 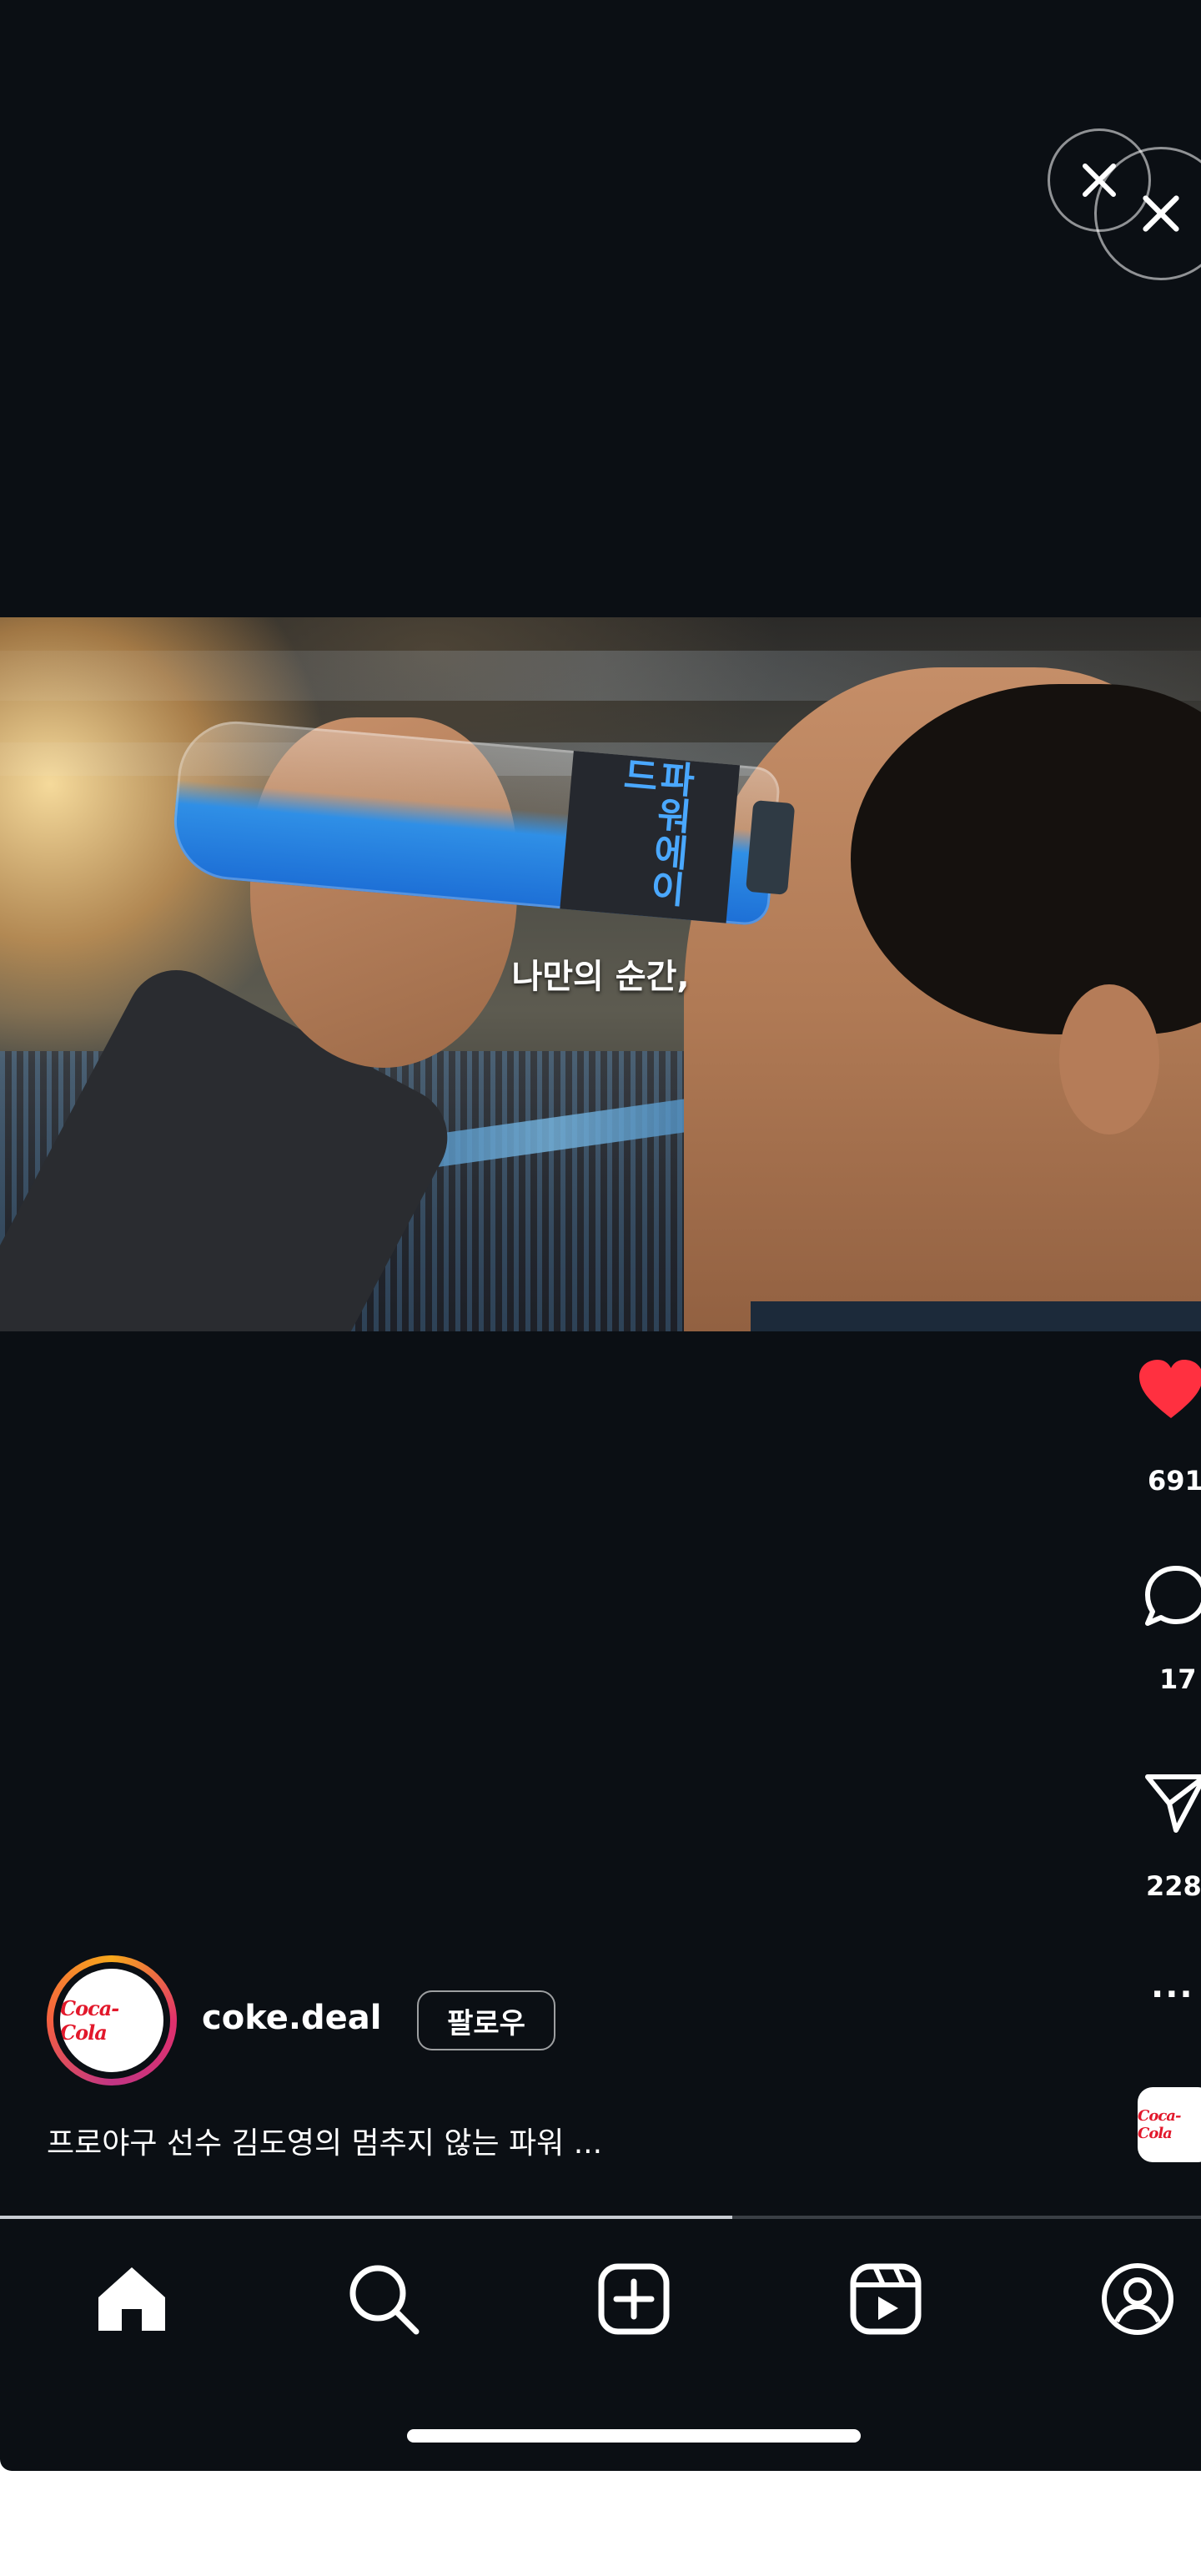 I want to click on search-icon, so click(x=385, y=2300).